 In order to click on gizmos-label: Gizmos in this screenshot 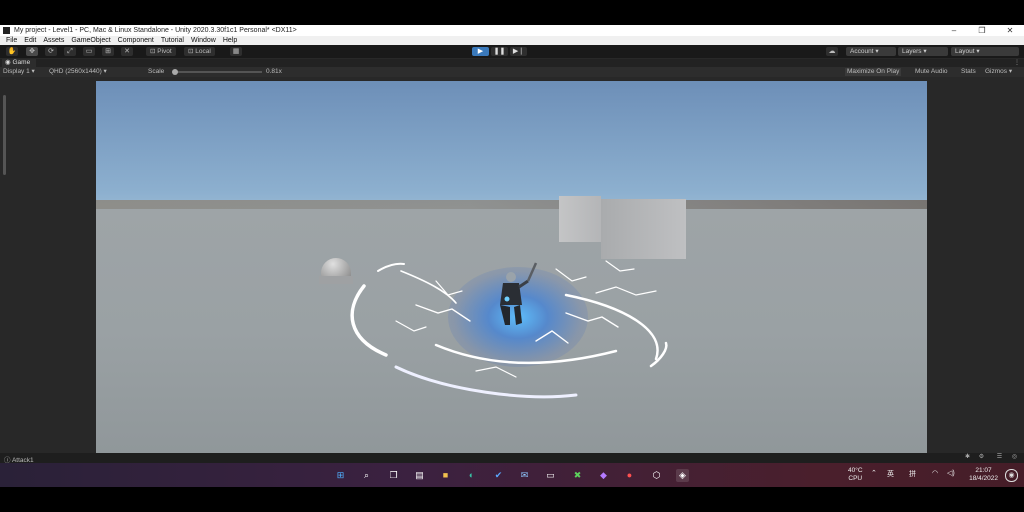, I will do `click(996, 71)`.